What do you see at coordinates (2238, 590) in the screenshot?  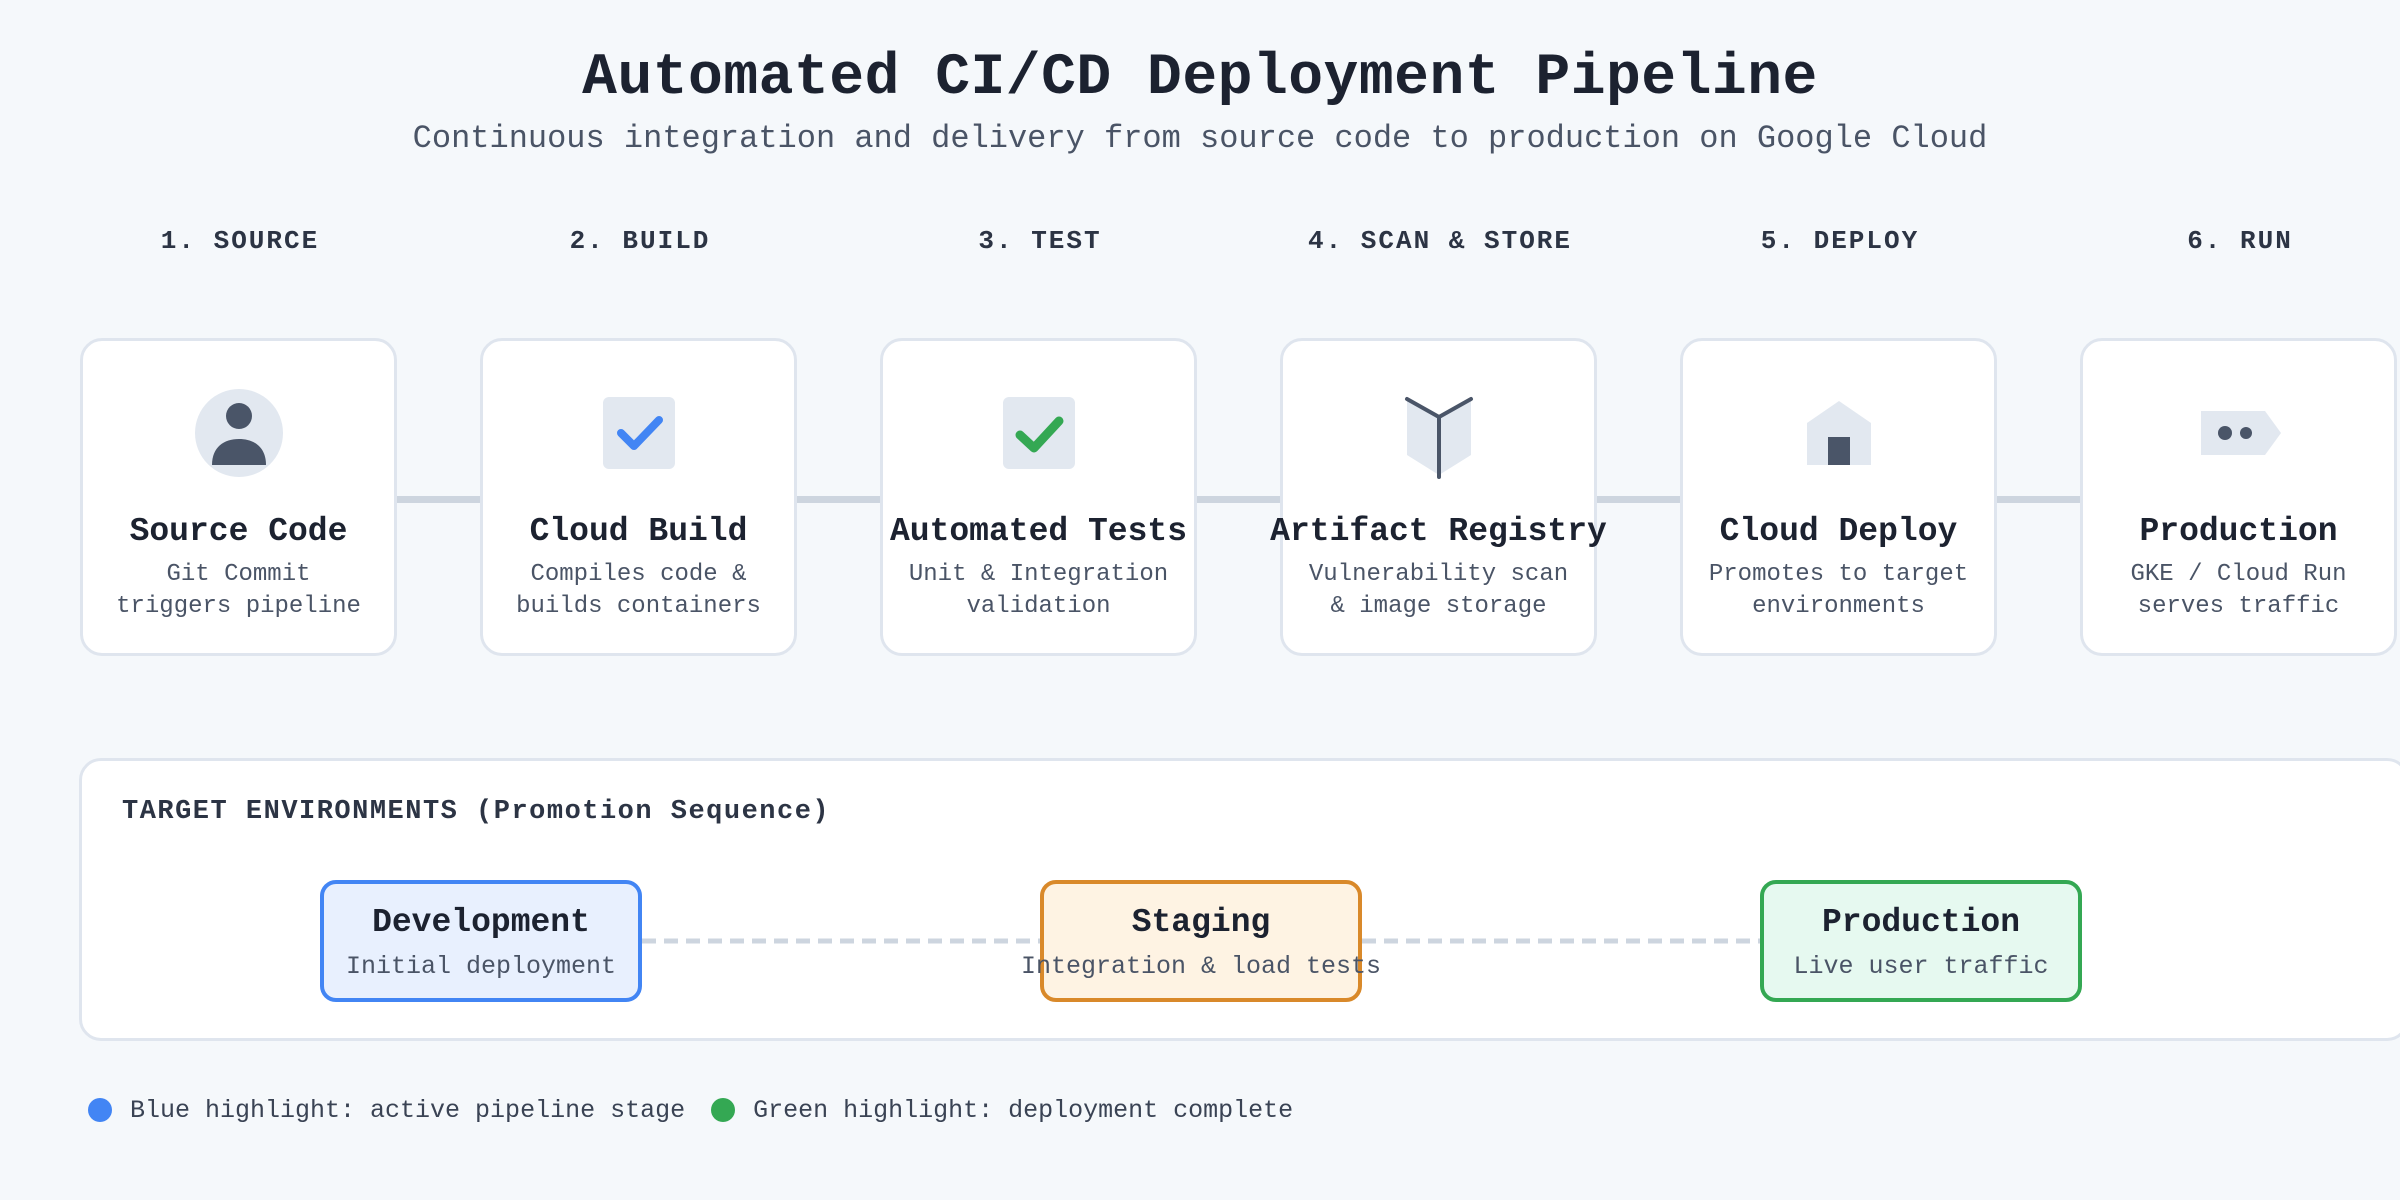 I see `stage-description: GKE / Cloud Run serves traffic` at bounding box center [2238, 590].